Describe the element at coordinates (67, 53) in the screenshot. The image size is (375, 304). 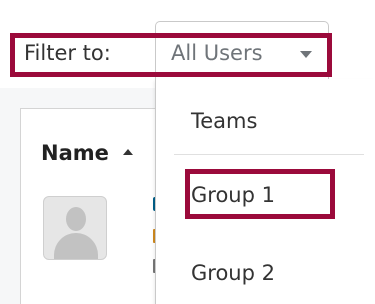
I see `filter-label: Filter to:` at that location.